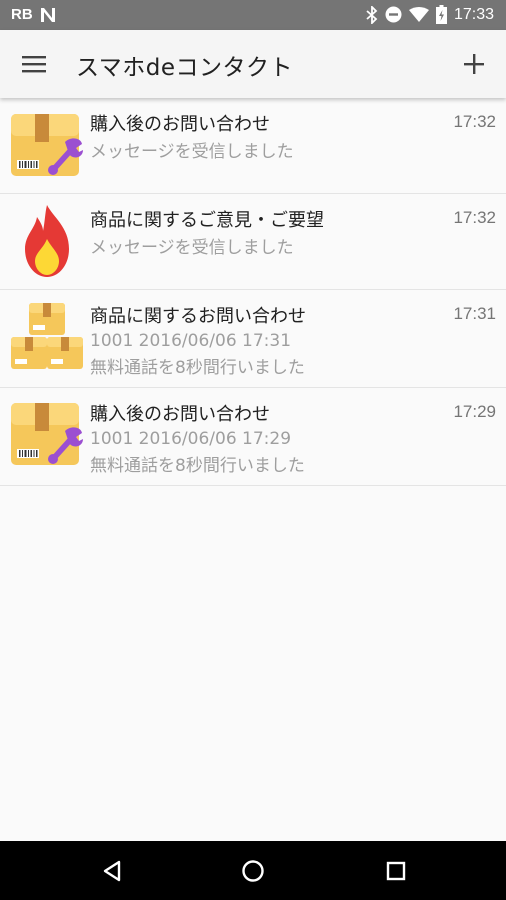 This screenshot has height=900, width=506. What do you see at coordinates (441, 14) in the screenshot?
I see `battery-icon` at bounding box center [441, 14].